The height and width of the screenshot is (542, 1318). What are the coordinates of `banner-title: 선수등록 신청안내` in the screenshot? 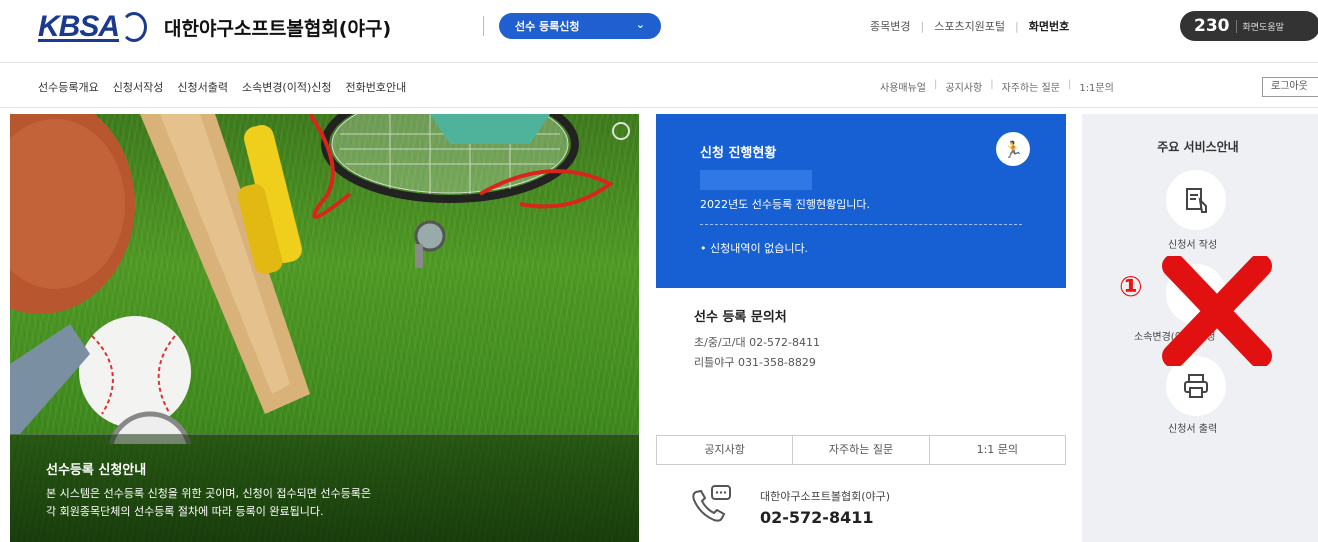 It's located at (96, 470).